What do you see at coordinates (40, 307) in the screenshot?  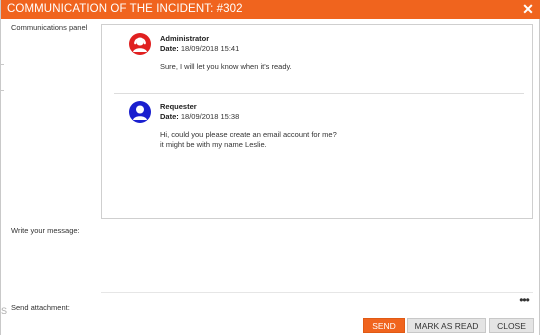 I see `send-attachment-label: Send attachment:` at bounding box center [40, 307].